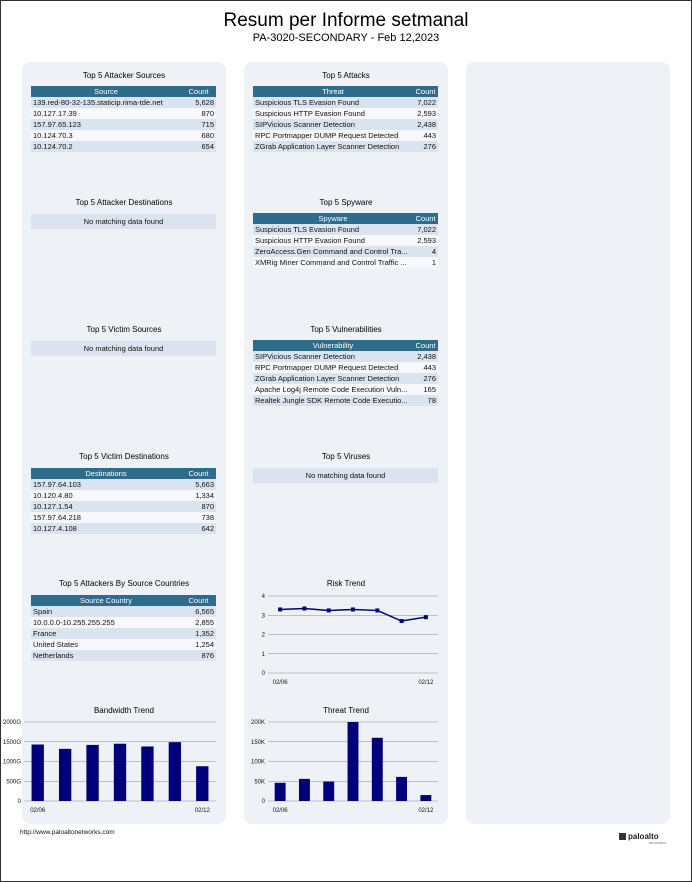  What do you see at coordinates (12, 763) in the screenshot?
I see `y-tick-label: 1000G` at bounding box center [12, 763].